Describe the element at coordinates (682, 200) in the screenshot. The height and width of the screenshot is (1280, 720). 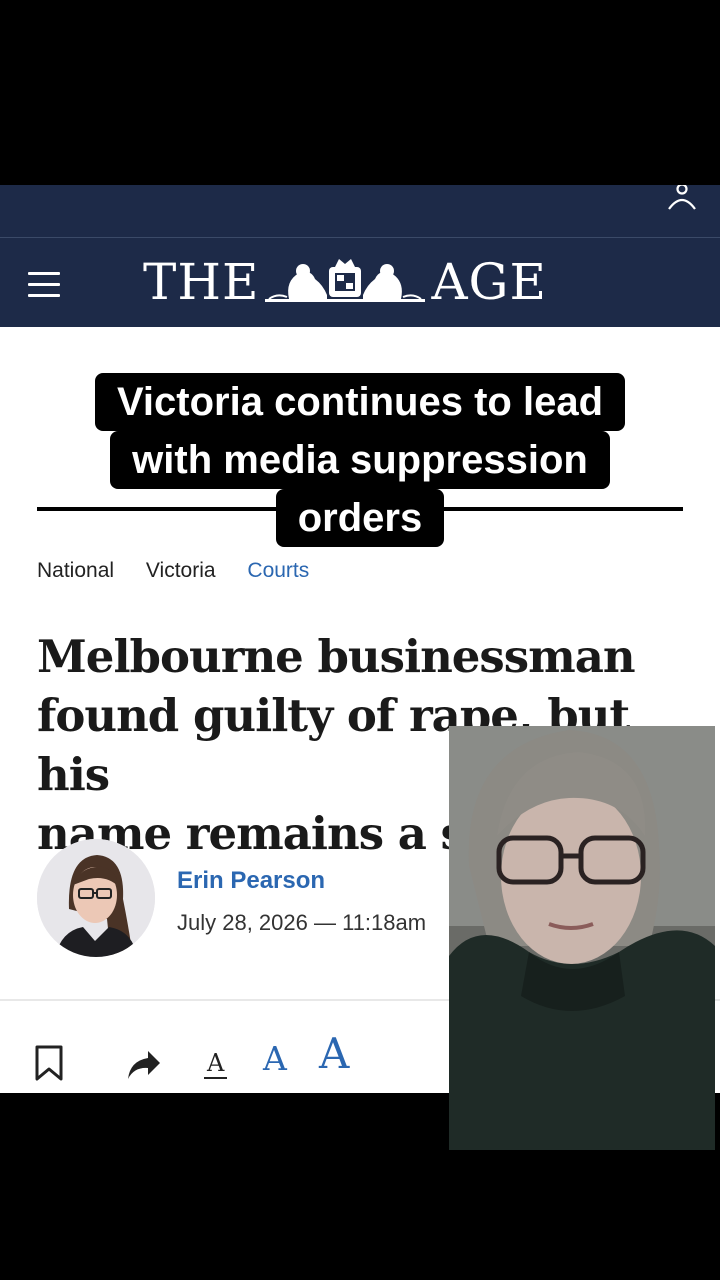
I see `user-account-icon` at that location.